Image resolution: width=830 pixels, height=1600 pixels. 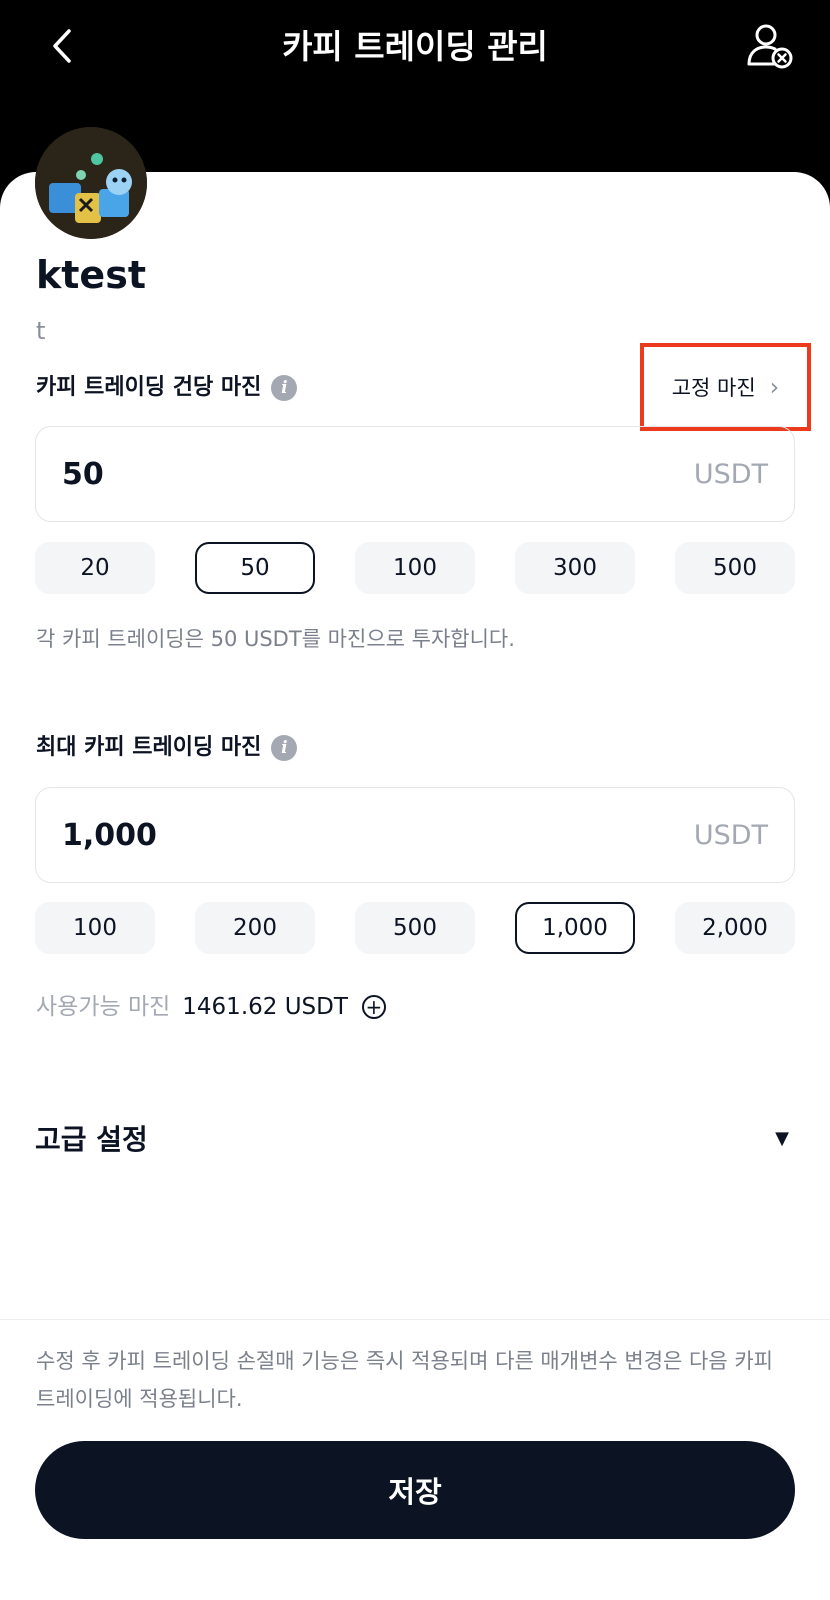 I want to click on preset-button: 50, so click(x=255, y=568).